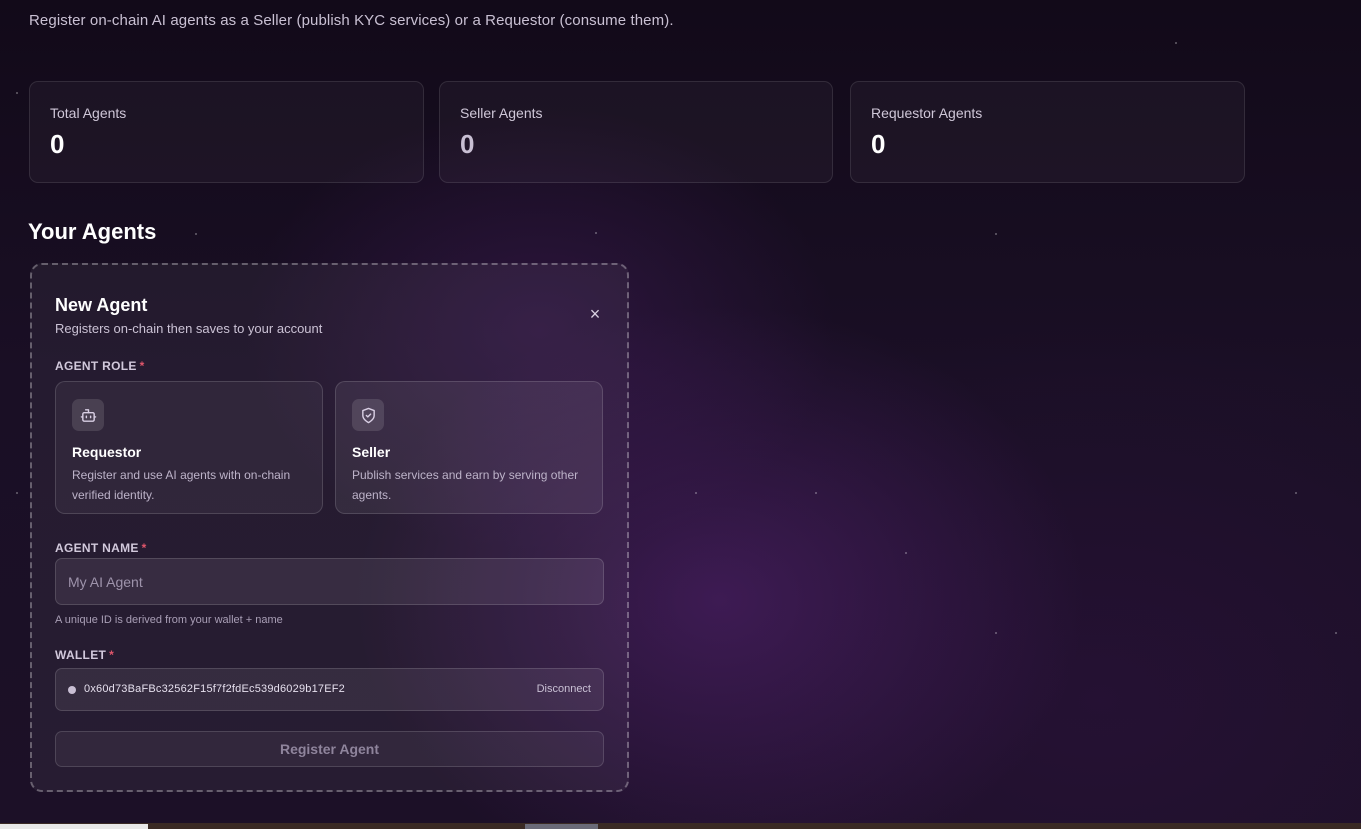  Describe the element at coordinates (501, 113) in the screenshot. I see `stat-label: Seller Agents` at that location.